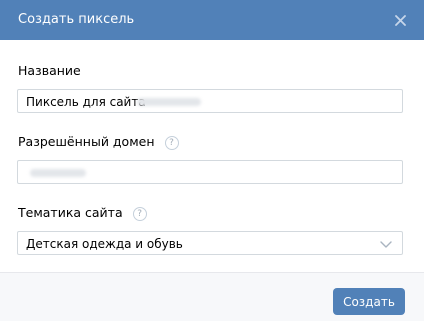  I want to click on name-label: Название, so click(49, 70).